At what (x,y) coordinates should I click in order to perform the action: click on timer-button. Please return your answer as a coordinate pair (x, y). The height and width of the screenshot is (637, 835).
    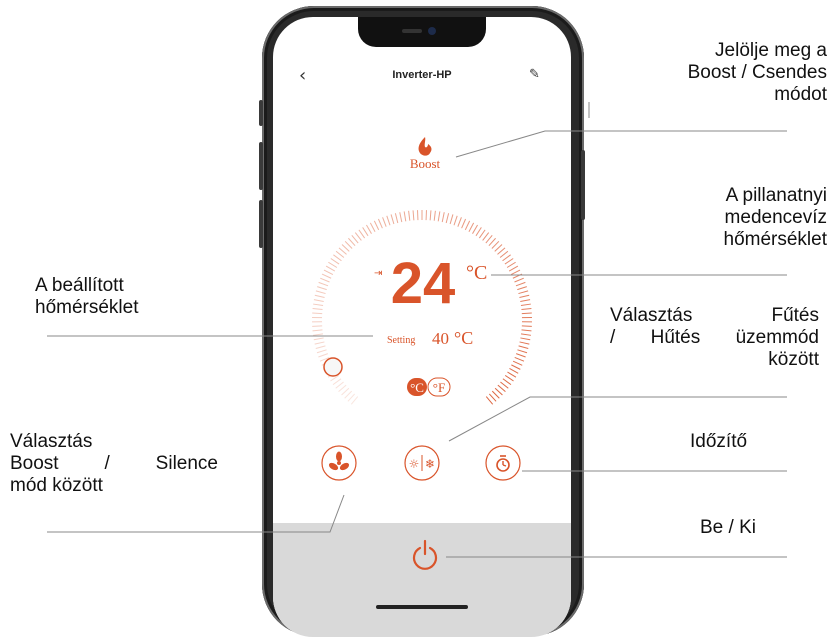
    Looking at the image, I should click on (503, 463).